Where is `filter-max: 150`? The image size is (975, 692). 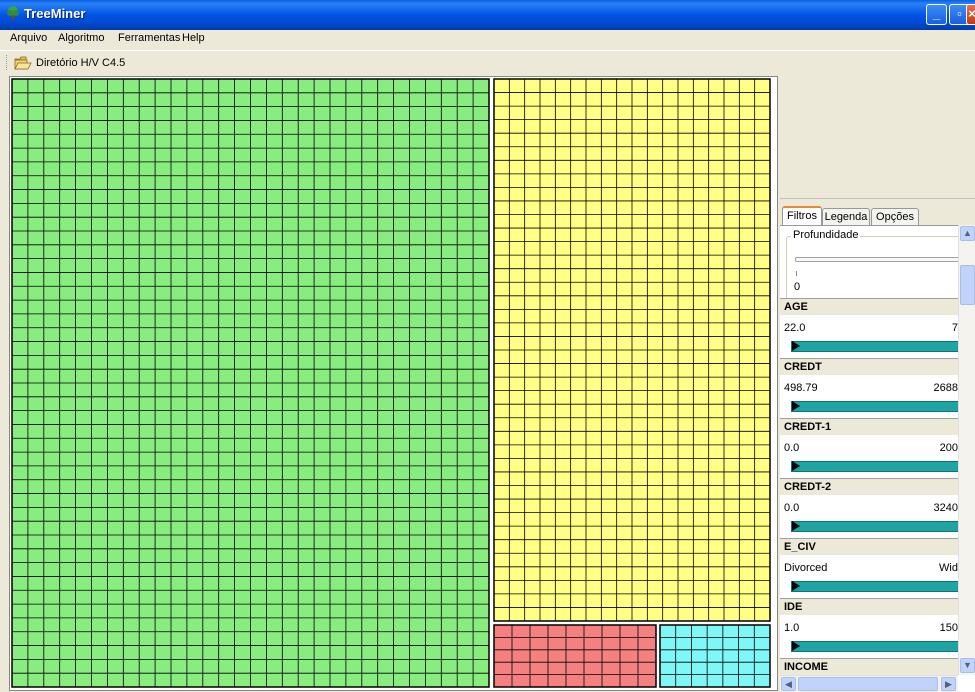
filter-max: 150 is located at coordinates (948, 628).